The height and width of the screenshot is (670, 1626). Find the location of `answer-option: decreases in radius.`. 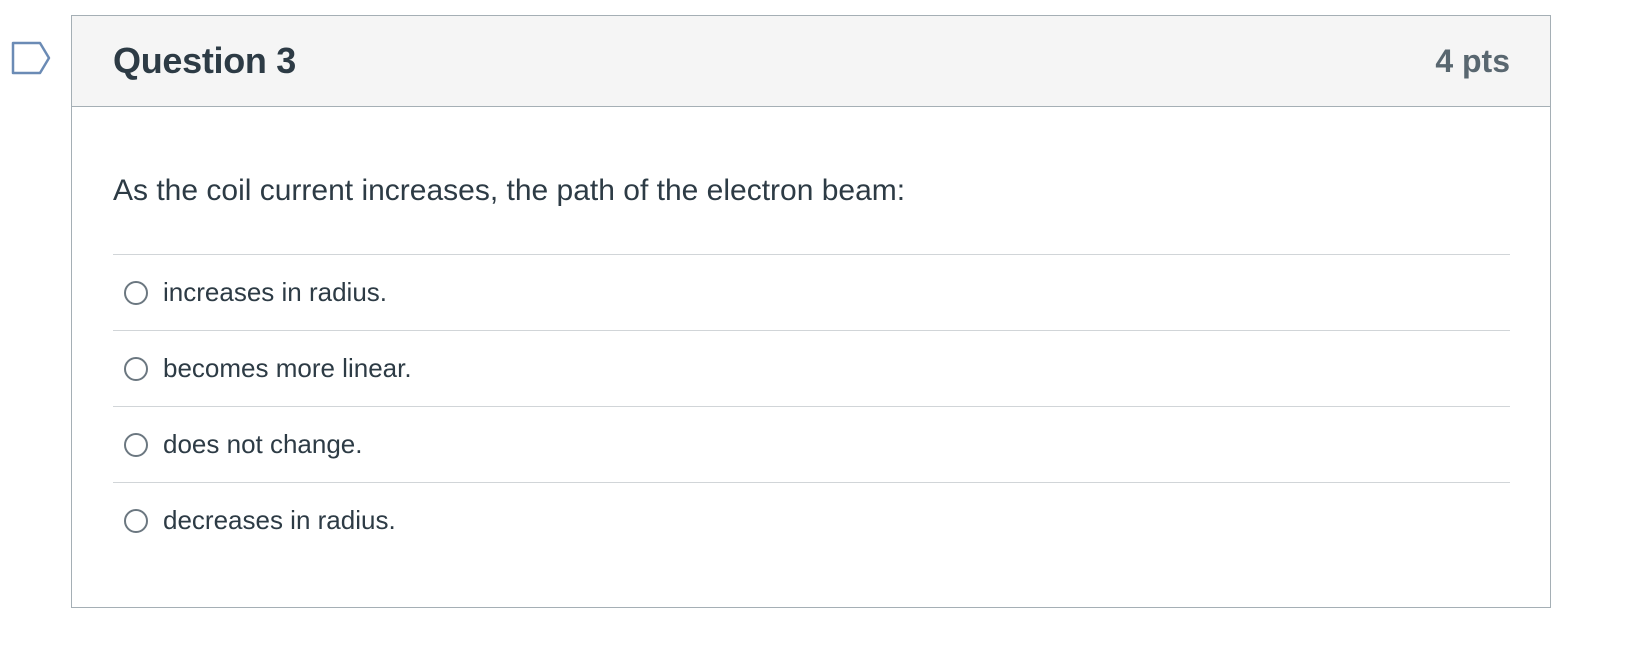

answer-option: decreases in radius. is located at coordinates (811, 520).